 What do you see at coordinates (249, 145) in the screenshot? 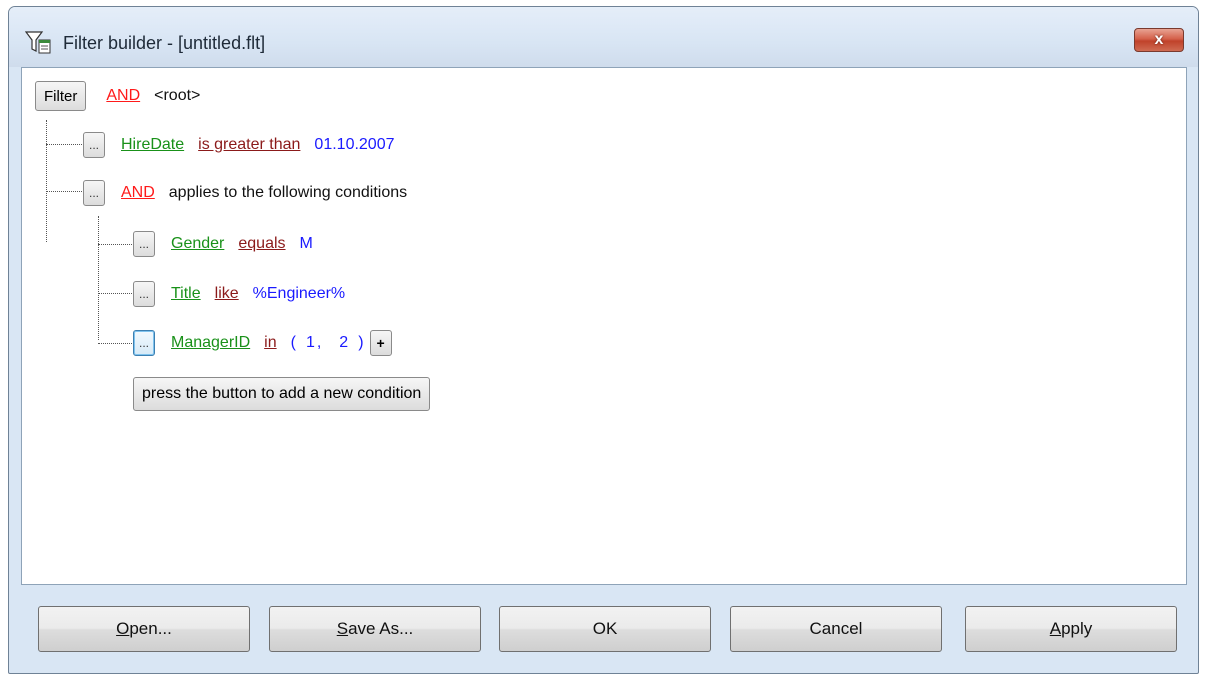
I see `condition-operator: is greater than` at bounding box center [249, 145].